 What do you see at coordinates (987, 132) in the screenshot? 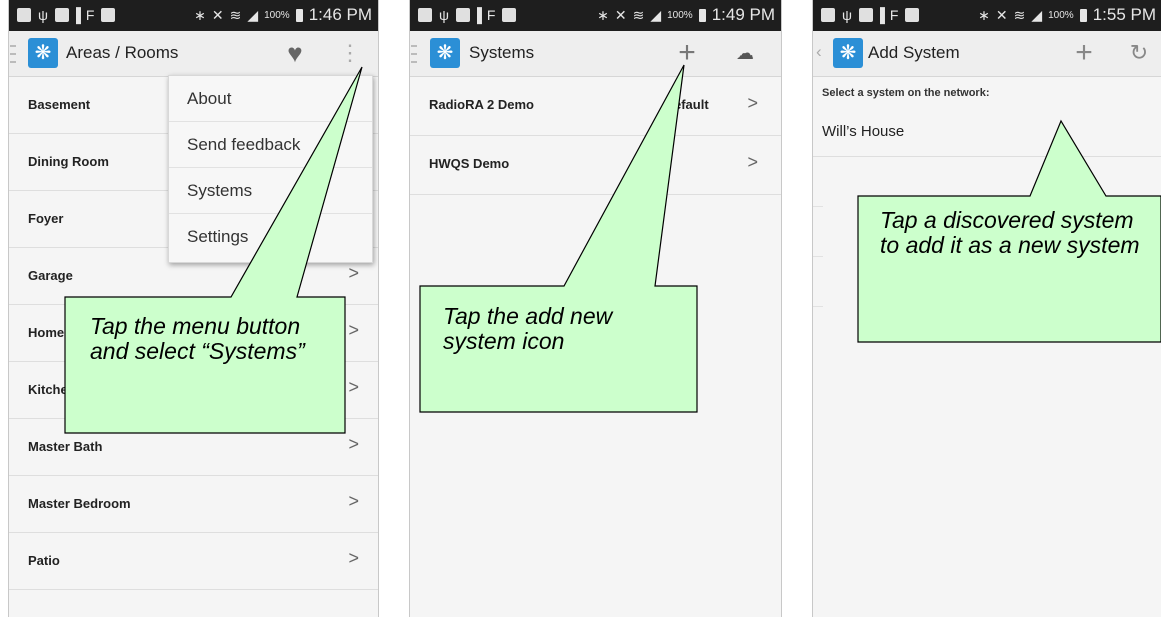
I see `discovered-system-item: Will’s House` at bounding box center [987, 132].